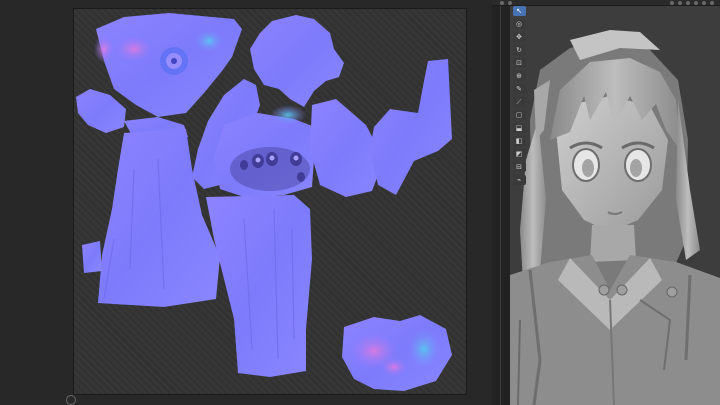 This screenshot has width=720, height=405. I want to click on scale-icon: ⊡, so click(519, 63).